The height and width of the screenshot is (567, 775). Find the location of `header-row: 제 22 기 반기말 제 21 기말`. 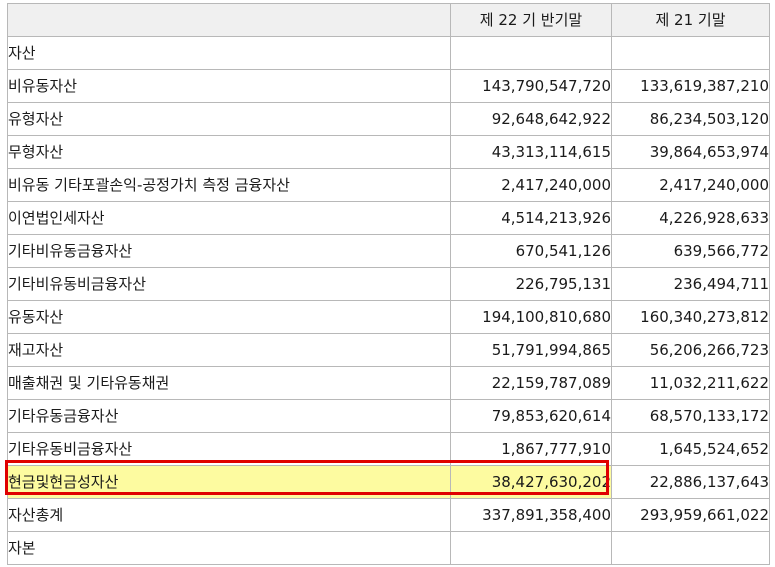

header-row: 제 22 기 반기말 제 21 기말 is located at coordinates (388, 20).